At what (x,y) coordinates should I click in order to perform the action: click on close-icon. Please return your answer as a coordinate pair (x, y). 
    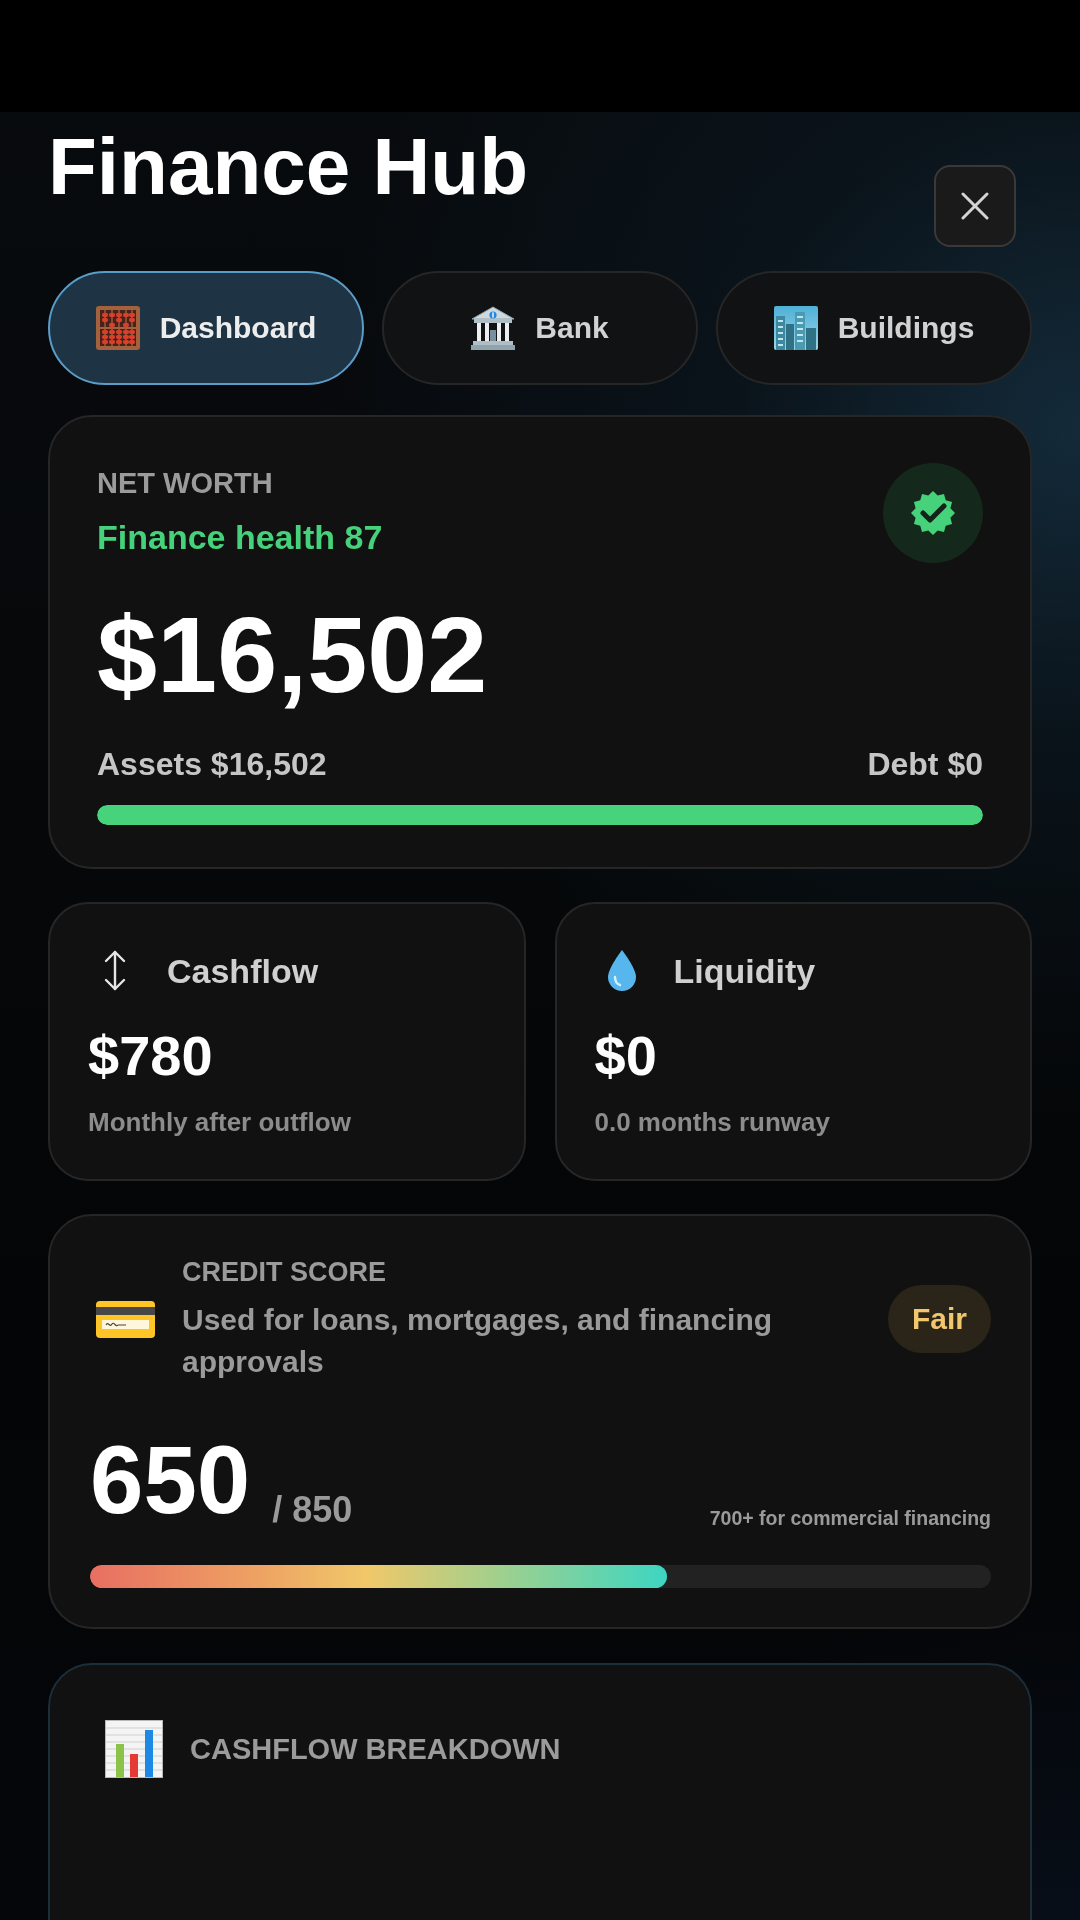
    Looking at the image, I should click on (975, 206).